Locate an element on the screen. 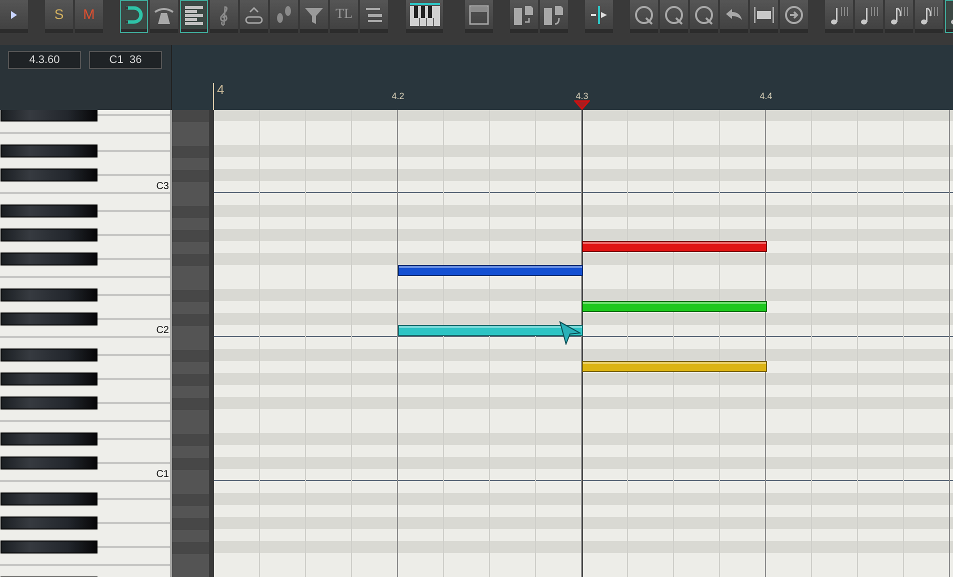  beat-label: 4.4 is located at coordinates (766, 96).